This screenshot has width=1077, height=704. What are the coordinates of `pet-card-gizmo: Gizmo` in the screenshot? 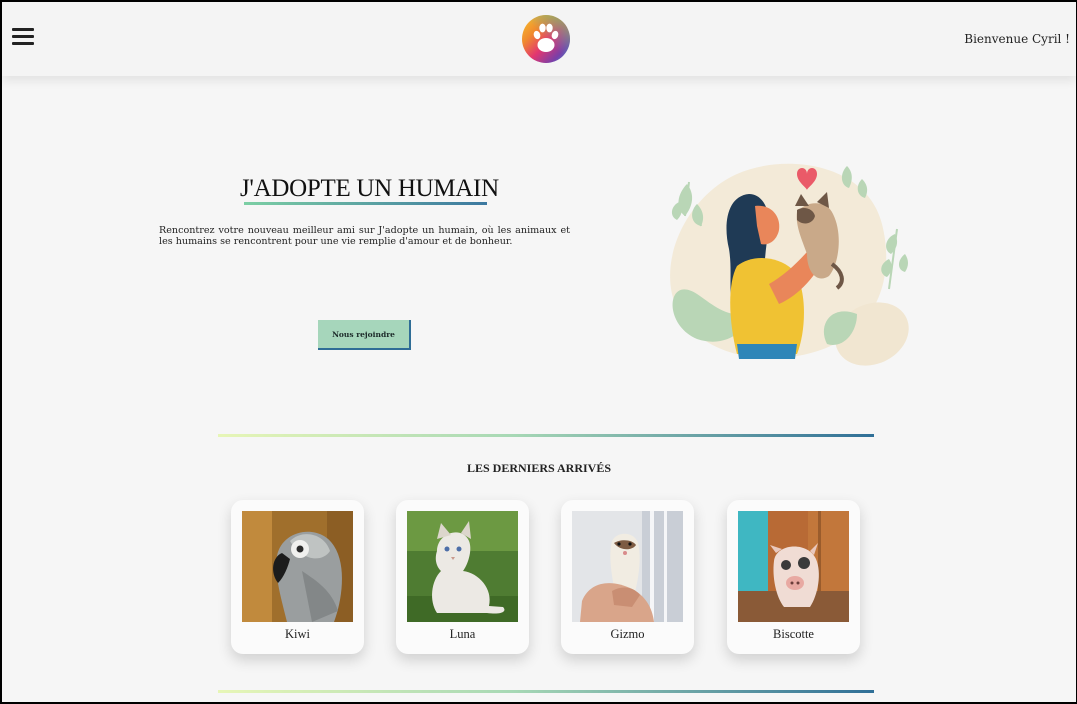 It's located at (627, 577).